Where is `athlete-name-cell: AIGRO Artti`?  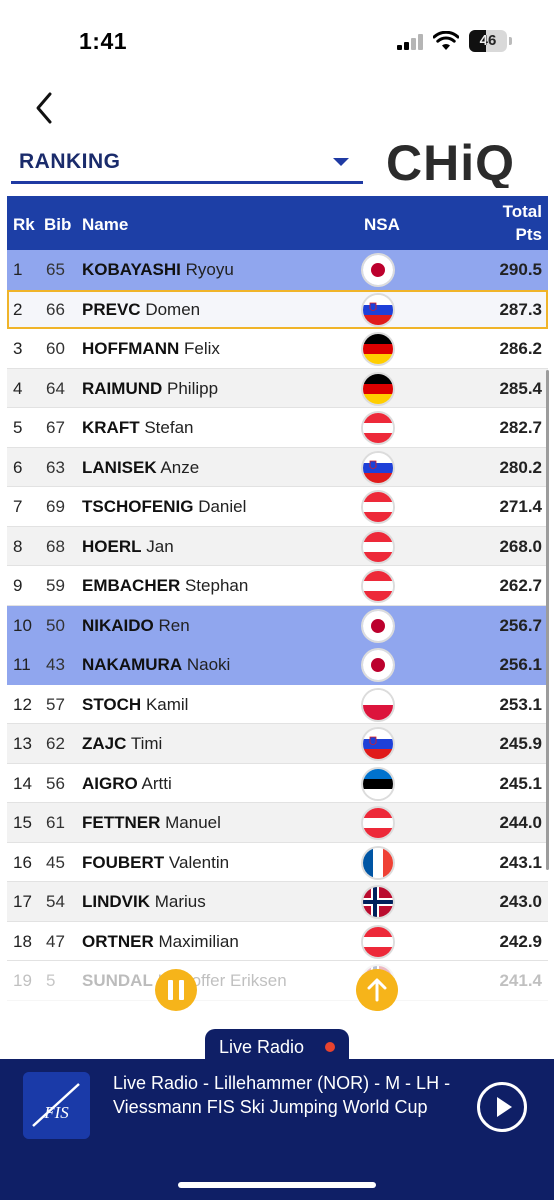
athlete-name-cell: AIGRO Artti is located at coordinates (217, 783).